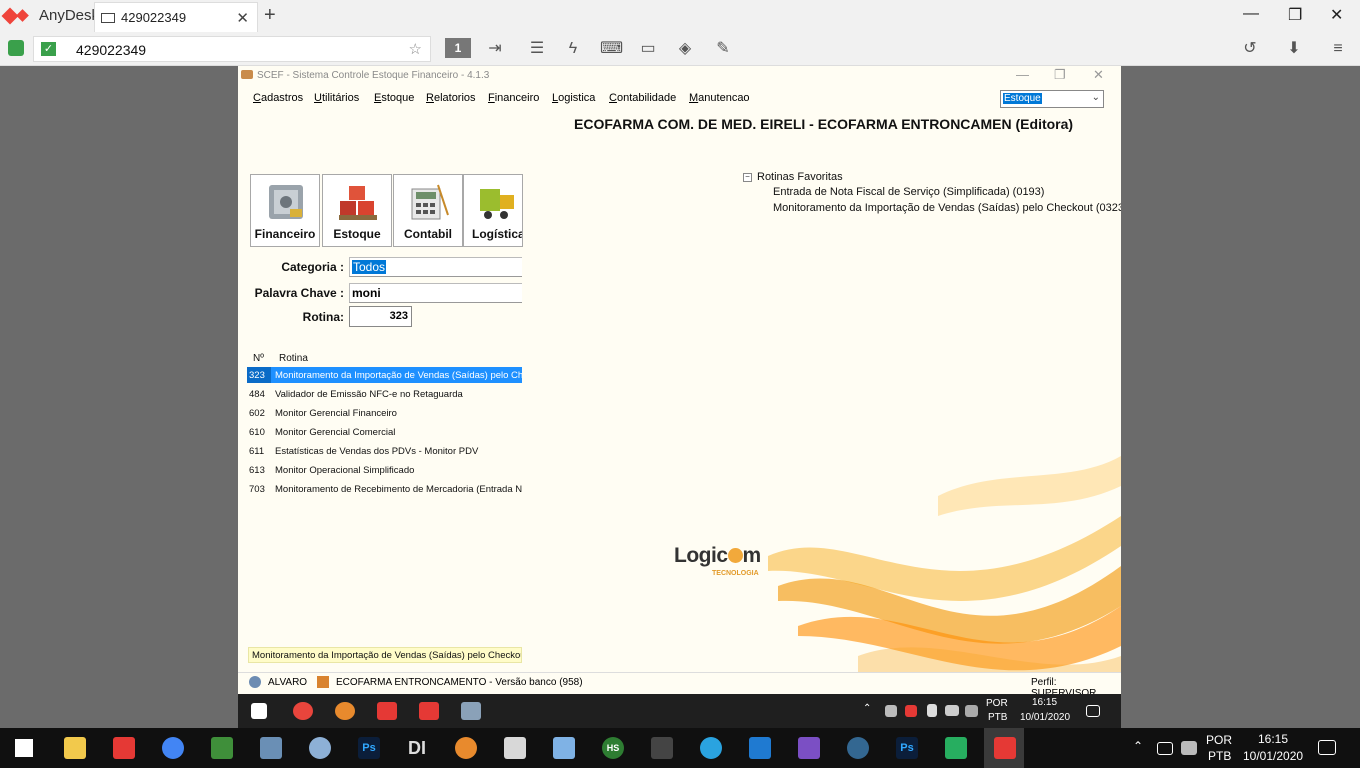 This screenshot has height=768, width=1360. Describe the element at coordinates (685, 49) in the screenshot. I see `permissions-shield-icon: ◈` at that location.